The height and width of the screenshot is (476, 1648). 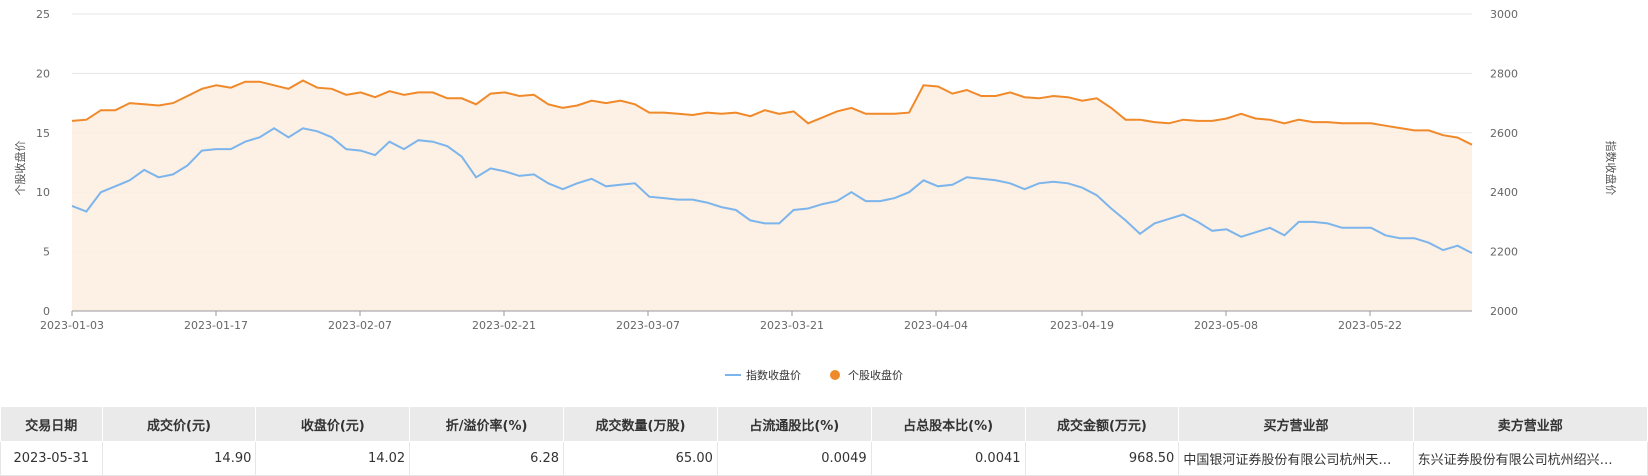 I want to click on left-axis: 0 5 10 15 20 25, so click(x=43, y=163).